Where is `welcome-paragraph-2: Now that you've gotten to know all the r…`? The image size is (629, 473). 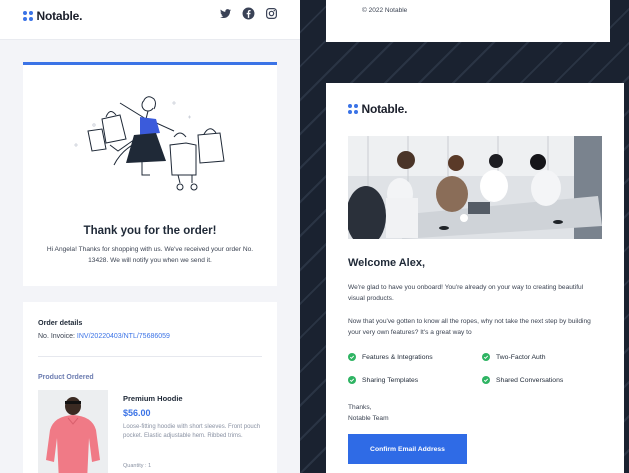
welcome-paragraph-2: Now that you've gotten to know all the r… is located at coordinates (469, 327).